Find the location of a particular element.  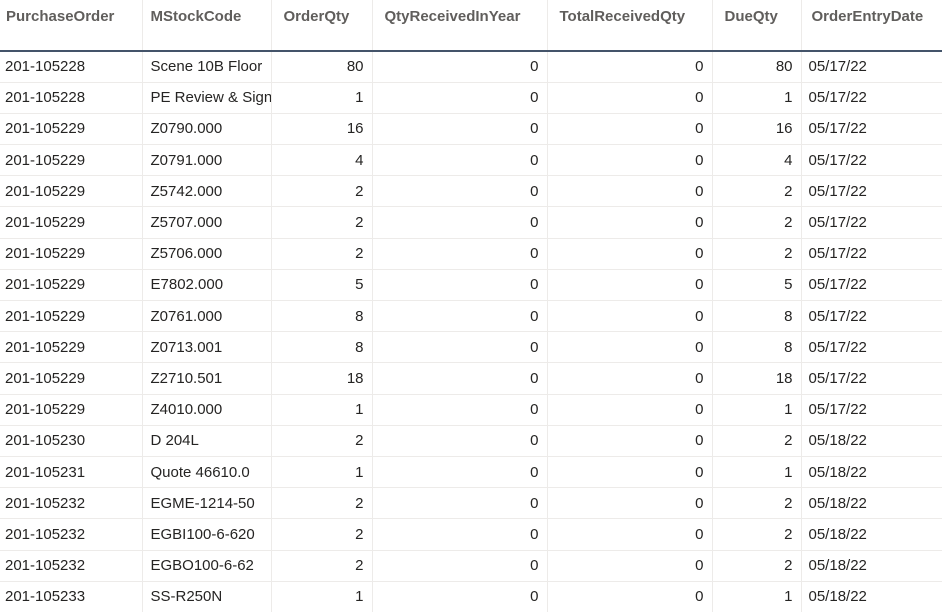

cell-purchase-order: 201-105233 is located at coordinates (71, 596).